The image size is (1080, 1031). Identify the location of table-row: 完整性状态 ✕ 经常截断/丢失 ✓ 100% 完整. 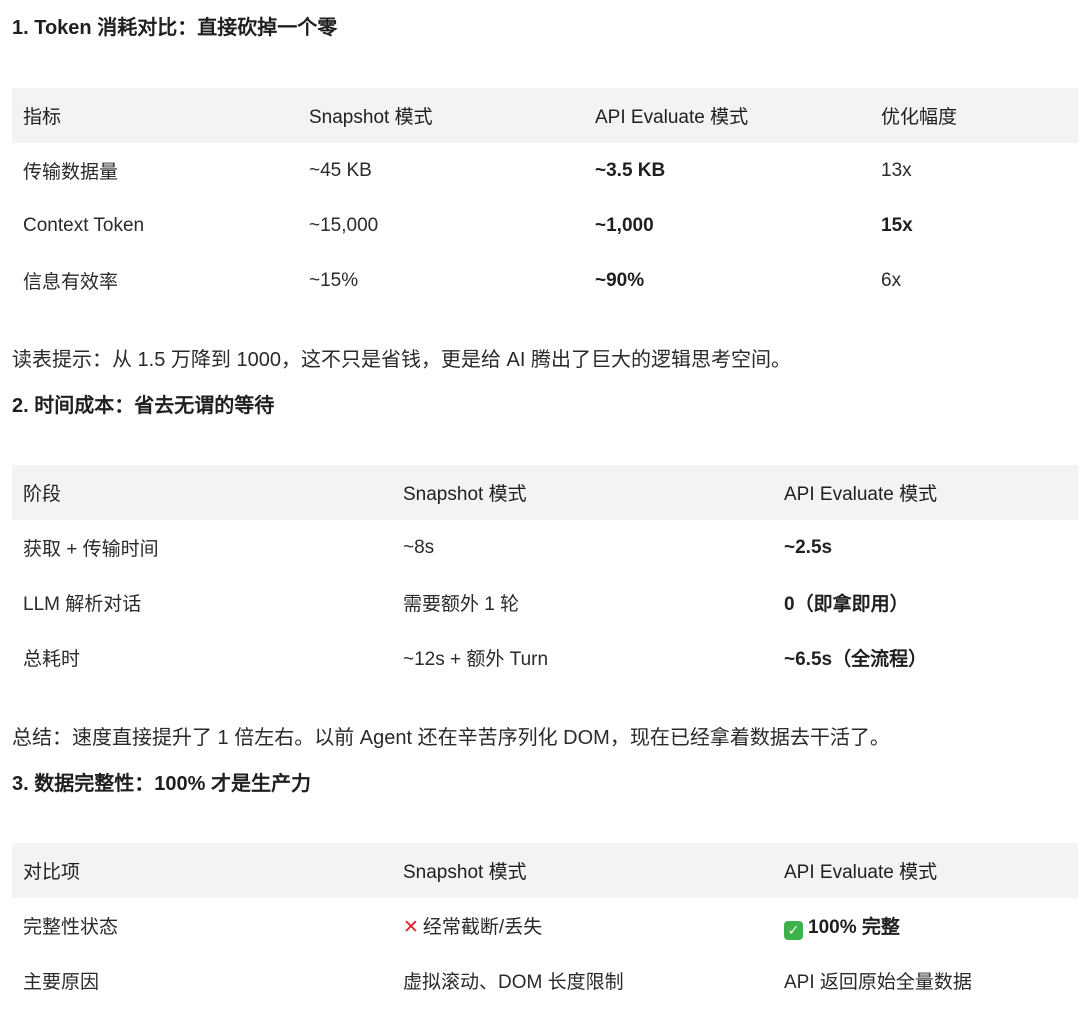
(545, 925).